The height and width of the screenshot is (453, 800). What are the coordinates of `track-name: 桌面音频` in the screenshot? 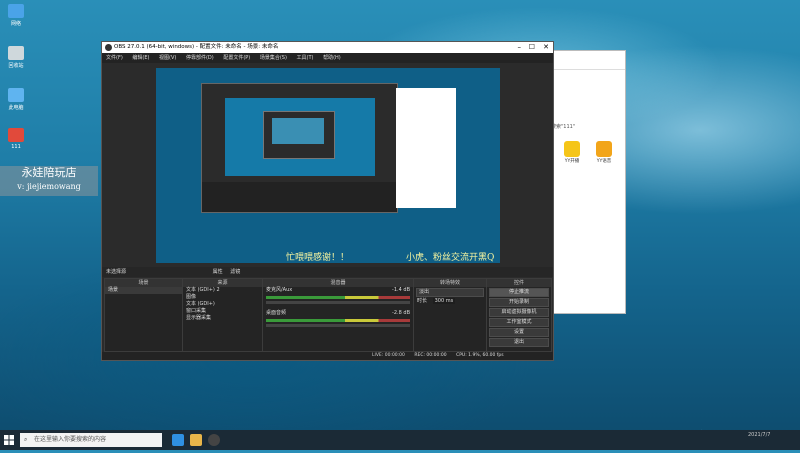 It's located at (276, 313).